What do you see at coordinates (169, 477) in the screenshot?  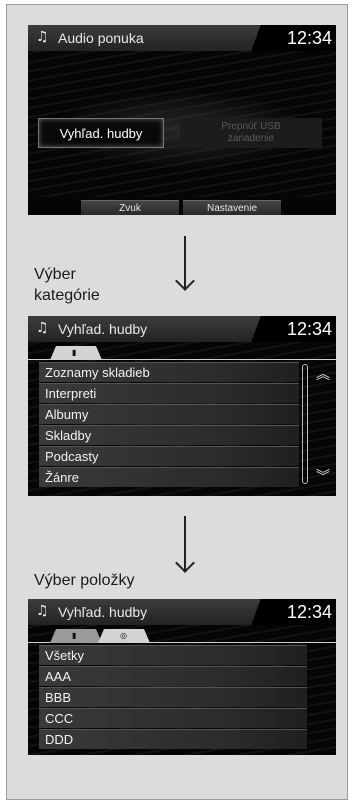 I see `list-item: Žánre` at bounding box center [169, 477].